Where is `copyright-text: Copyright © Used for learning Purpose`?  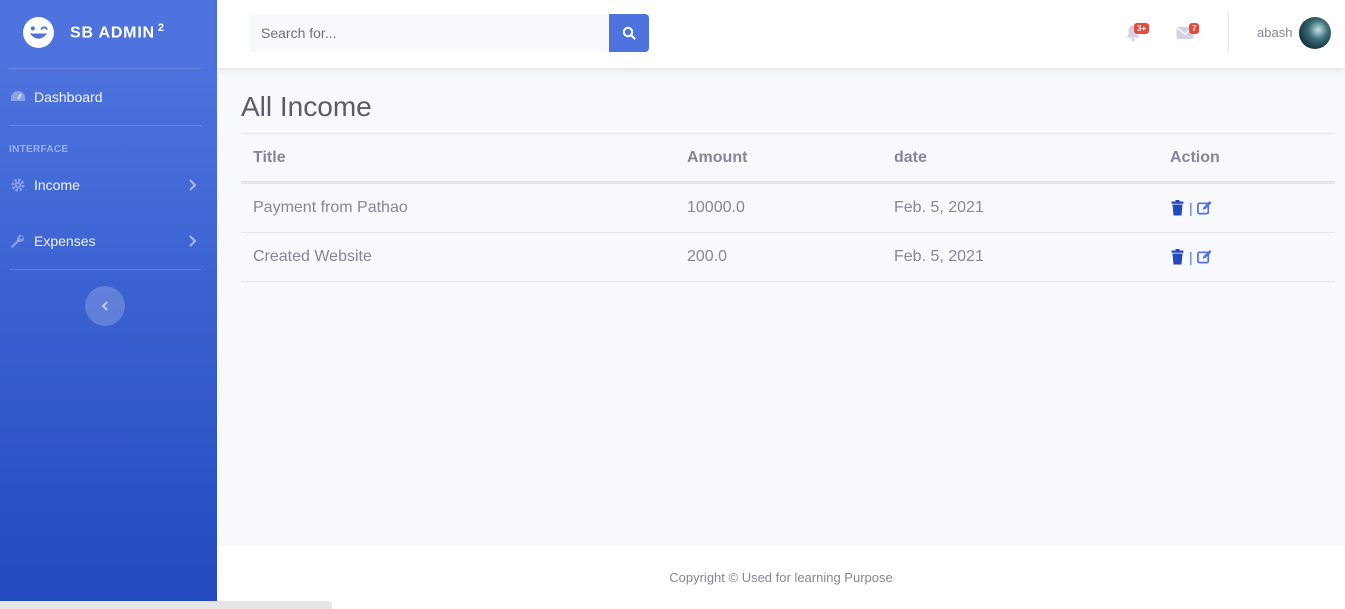
copyright-text: Copyright © Used for learning Purpose is located at coordinates (781, 577).